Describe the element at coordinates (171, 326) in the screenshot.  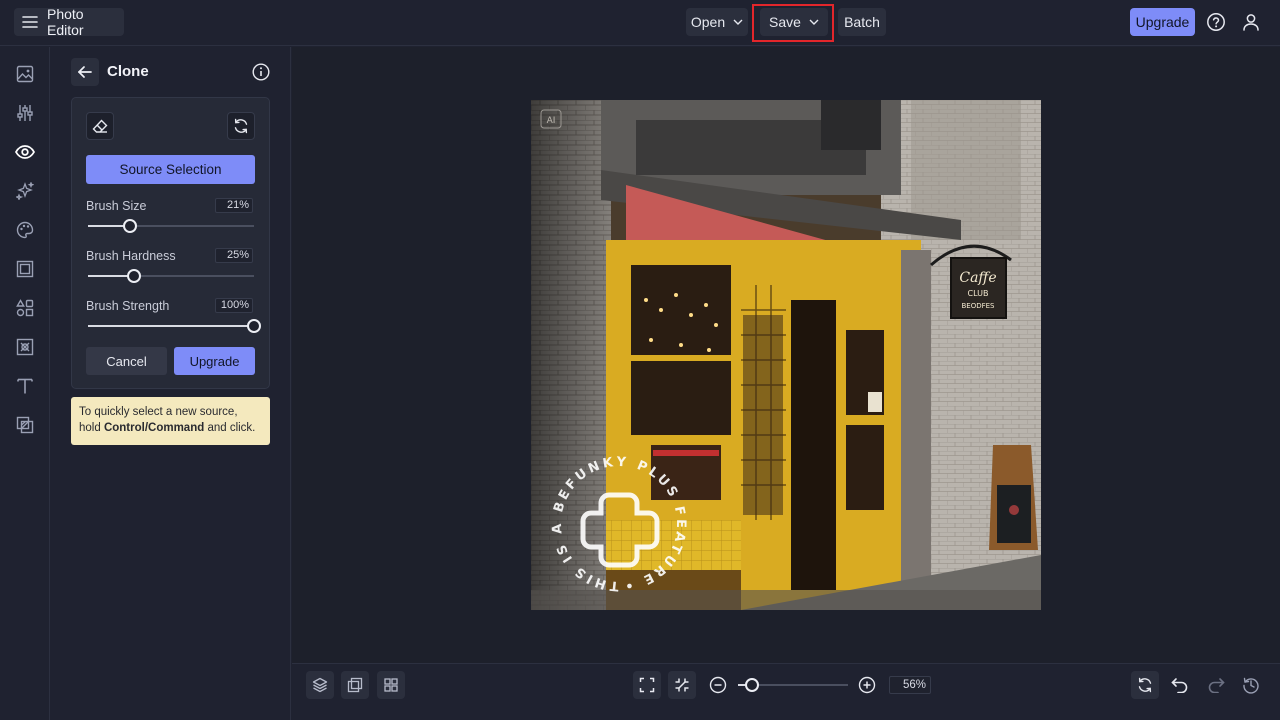
I see `brush-strength-fill` at that location.